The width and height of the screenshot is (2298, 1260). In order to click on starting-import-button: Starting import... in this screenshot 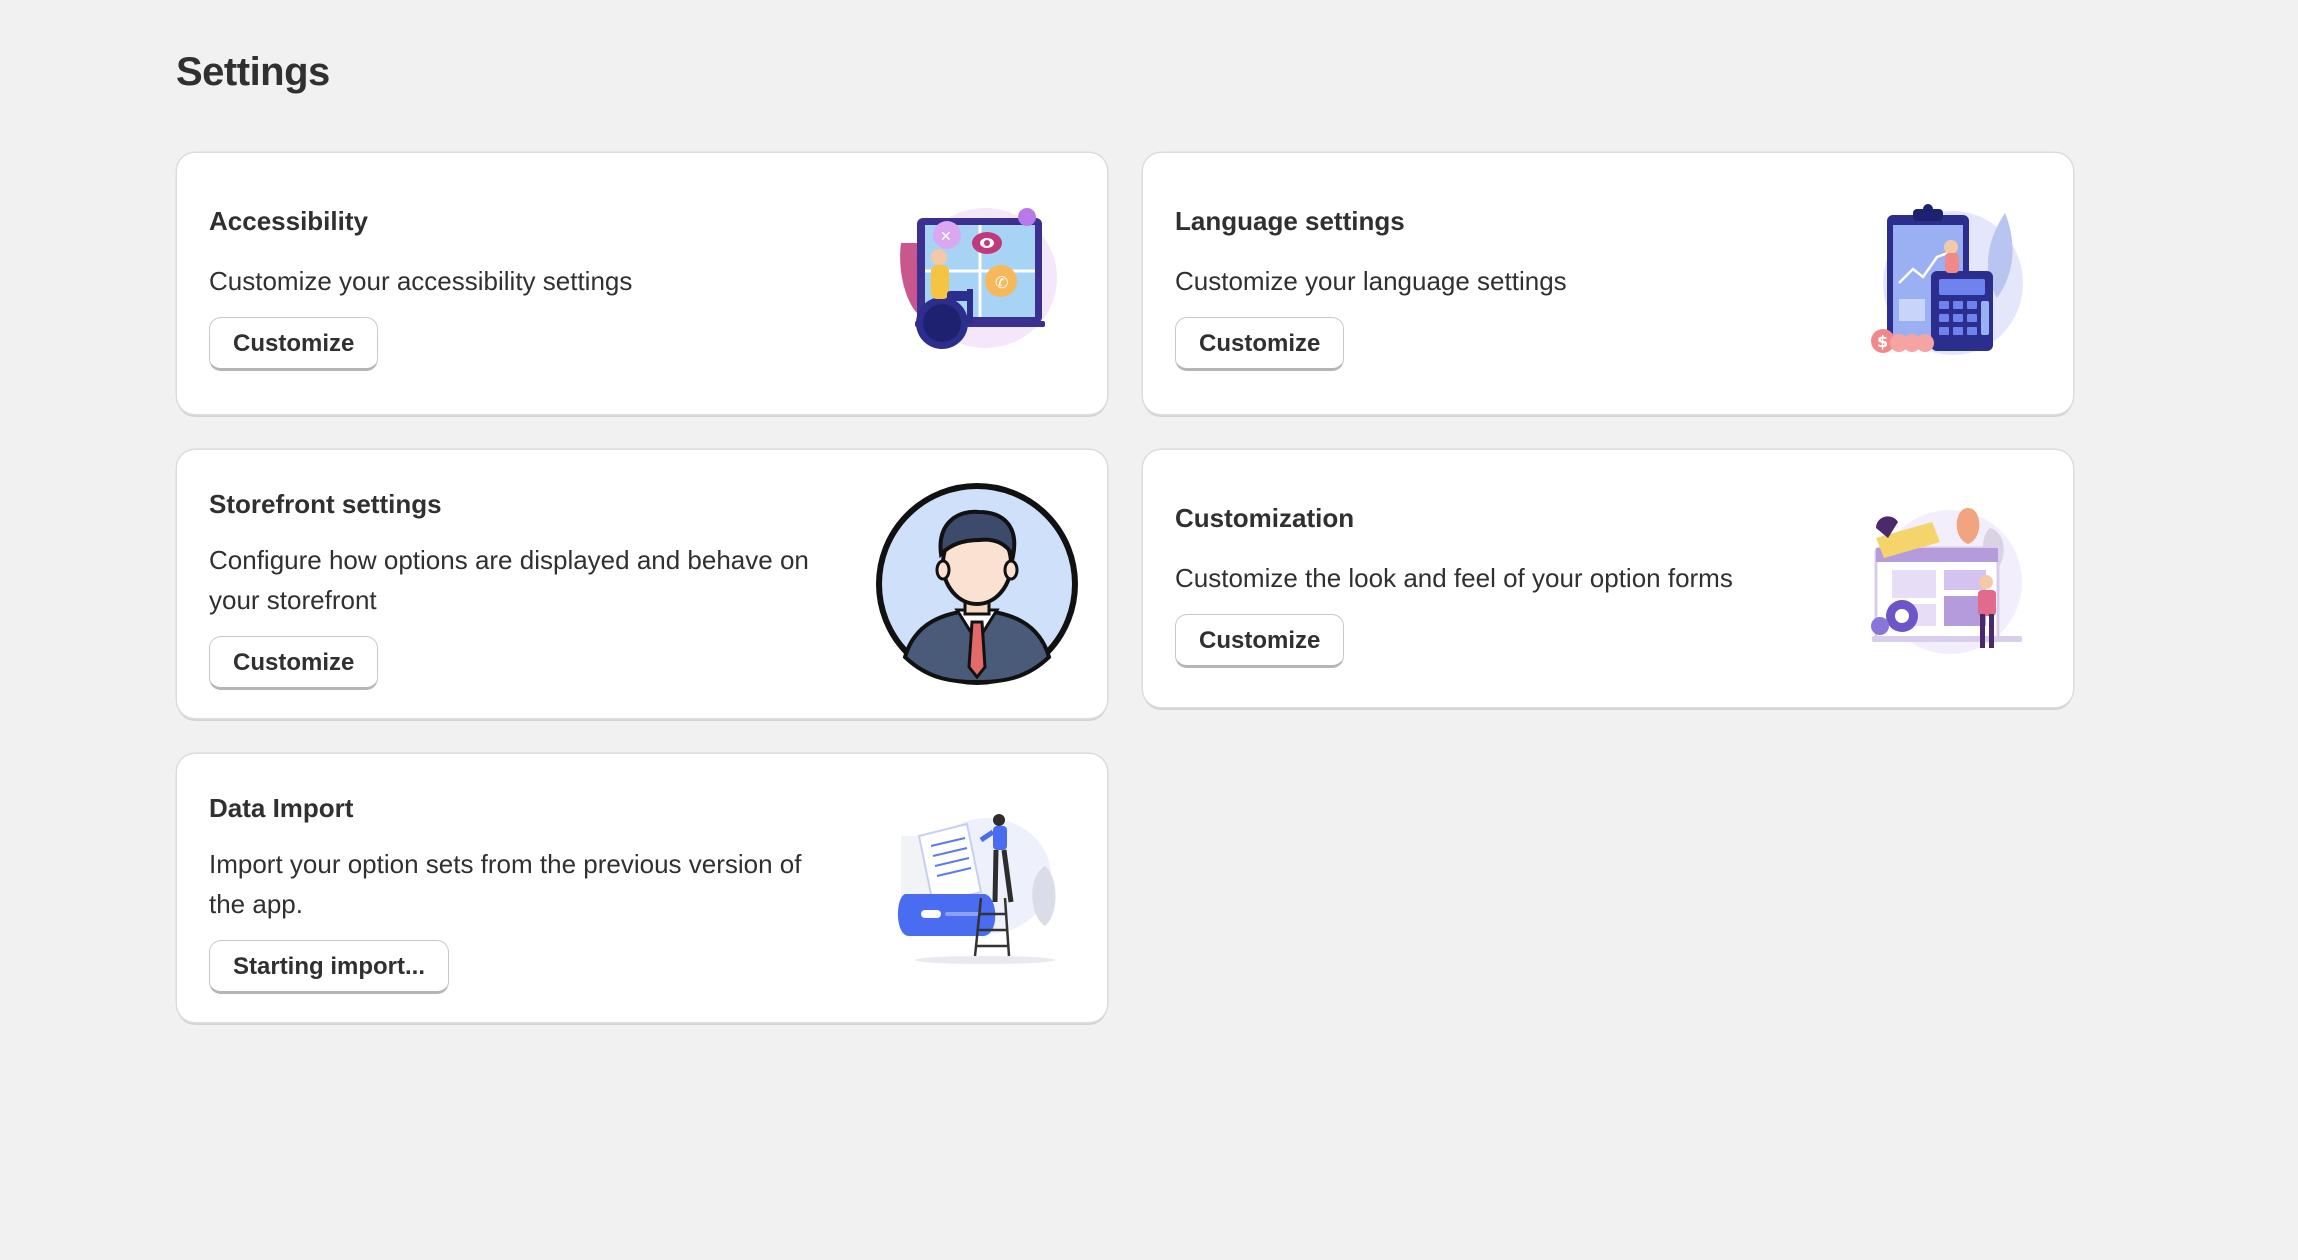, I will do `click(329, 967)`.